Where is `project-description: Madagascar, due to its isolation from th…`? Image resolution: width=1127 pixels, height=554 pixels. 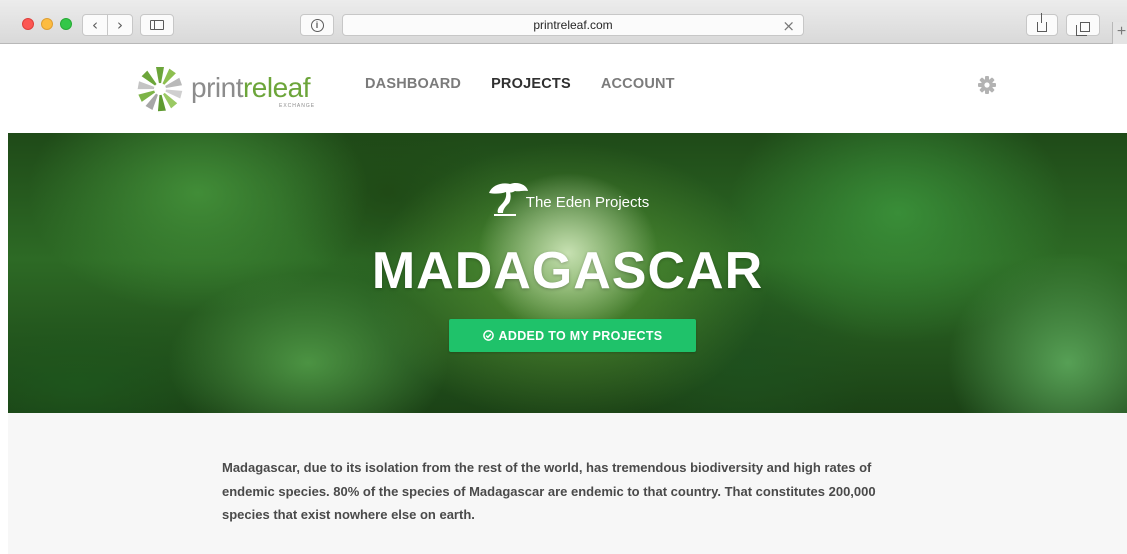
project-description: Madagascar, due to its isolation from th… is located at coordinates (549, 491).